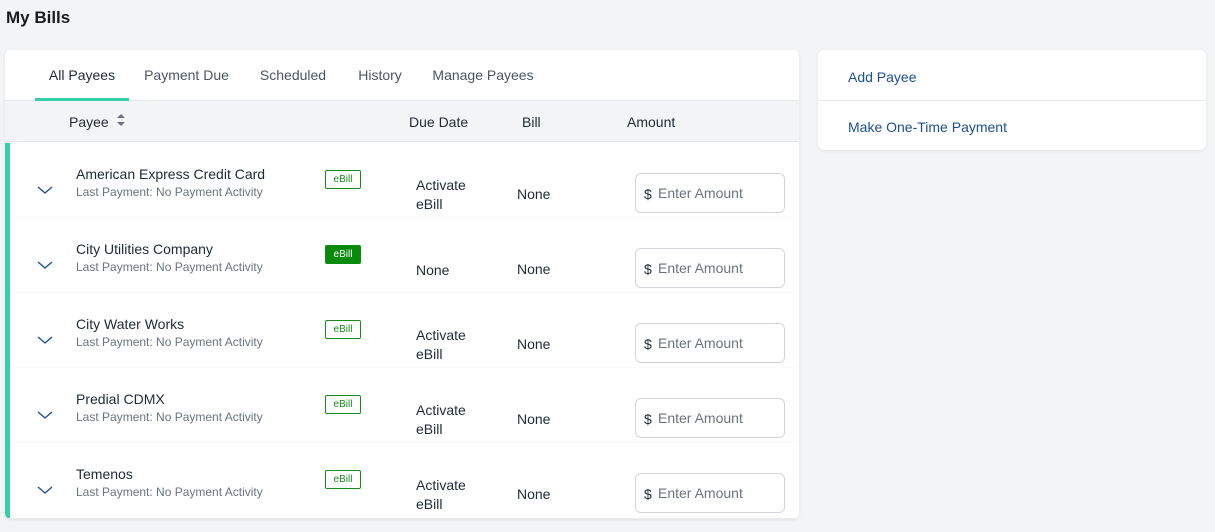 This screenshot has width=1215, height=532. Describe the element at coordinates (293, 75) in the screenshot. I see `tab-scheduled: Scheduled` at that location.